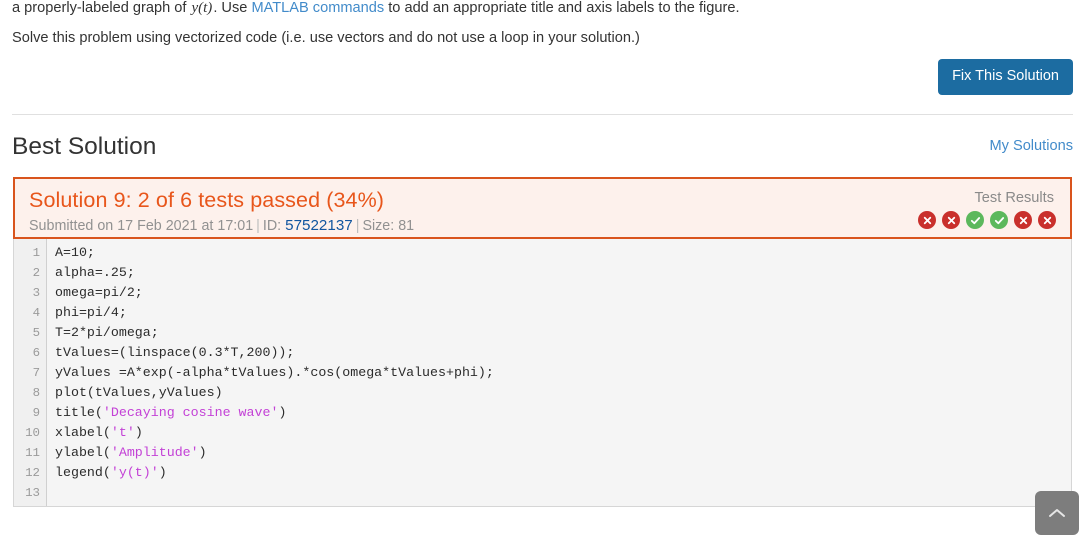 This screenshot has height=535, width=1085. Describe the element at coordinates (202, 8) in the screenshot. I see `math-variable-yt: y(t)` at that location.